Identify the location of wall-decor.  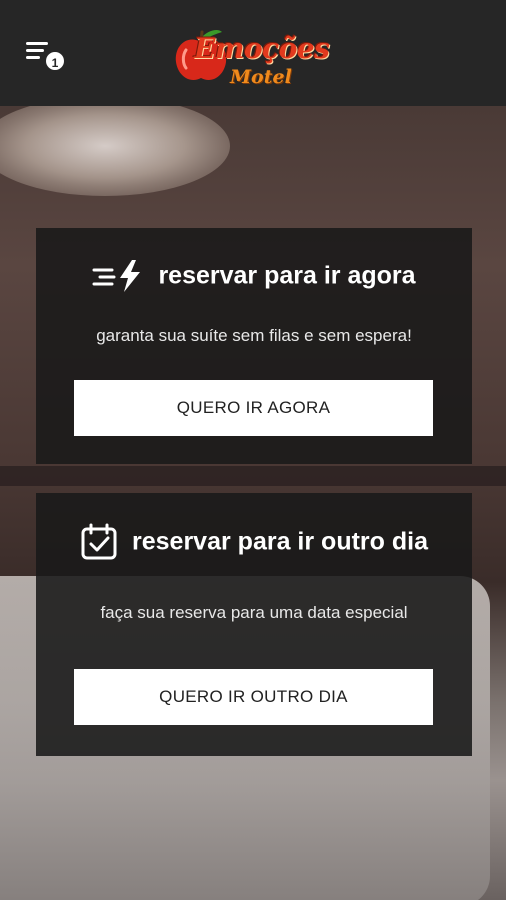
(253, 476).